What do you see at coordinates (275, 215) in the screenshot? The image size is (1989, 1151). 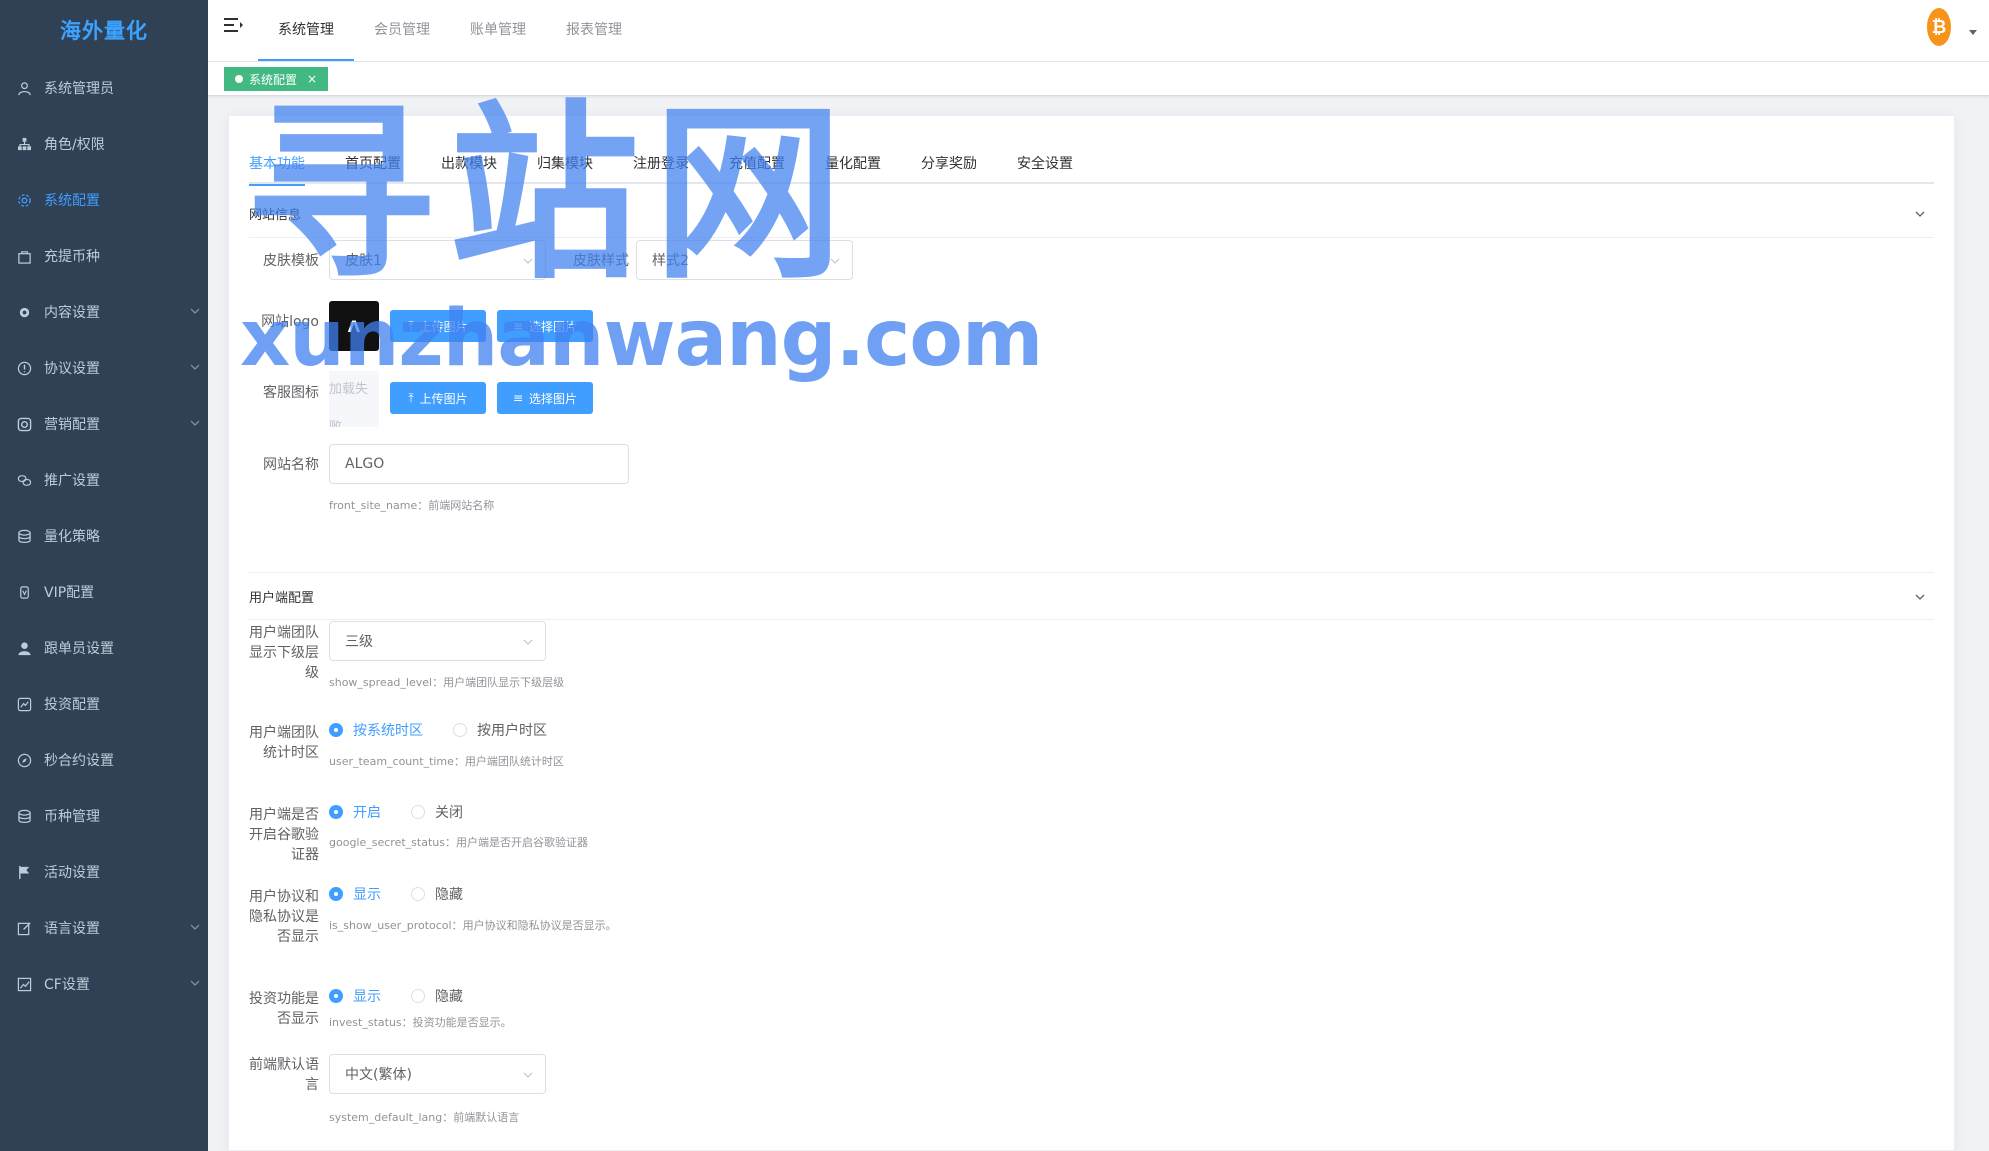 I see `section-title: 网站信息` at bounding box center [275, 215].